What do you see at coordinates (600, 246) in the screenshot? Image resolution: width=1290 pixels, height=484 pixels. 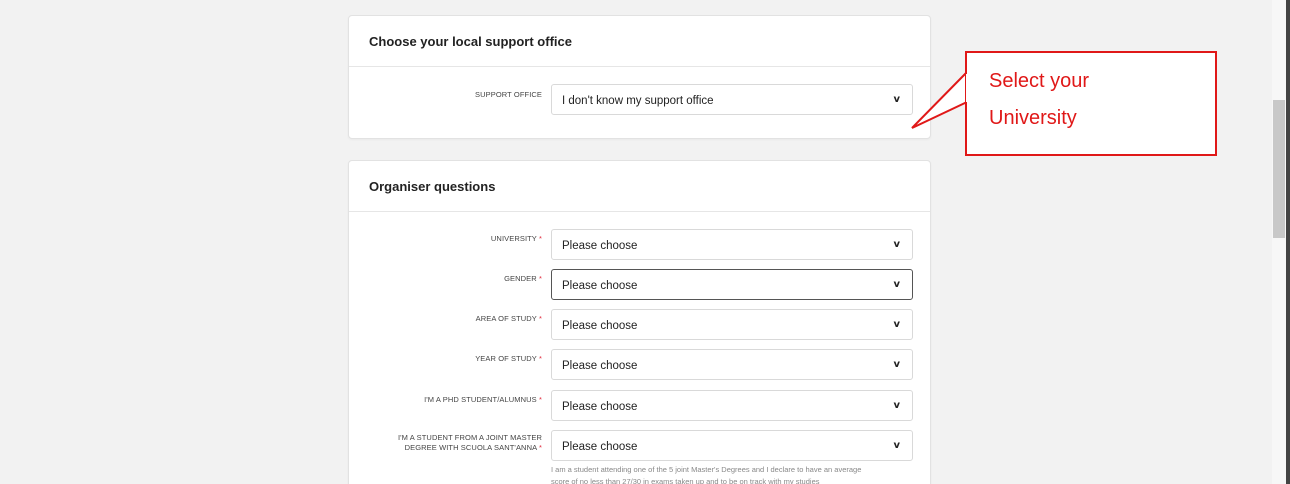 I see `university-select-value: Please choose` at bounding box center [600, 246].